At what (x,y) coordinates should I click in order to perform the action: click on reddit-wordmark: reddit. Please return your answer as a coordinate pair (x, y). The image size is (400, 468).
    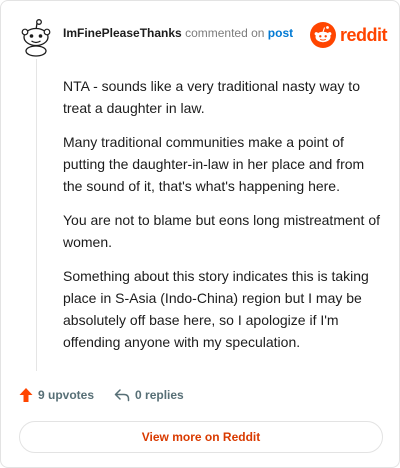
    Looking at the image, I should click on (364, 34).